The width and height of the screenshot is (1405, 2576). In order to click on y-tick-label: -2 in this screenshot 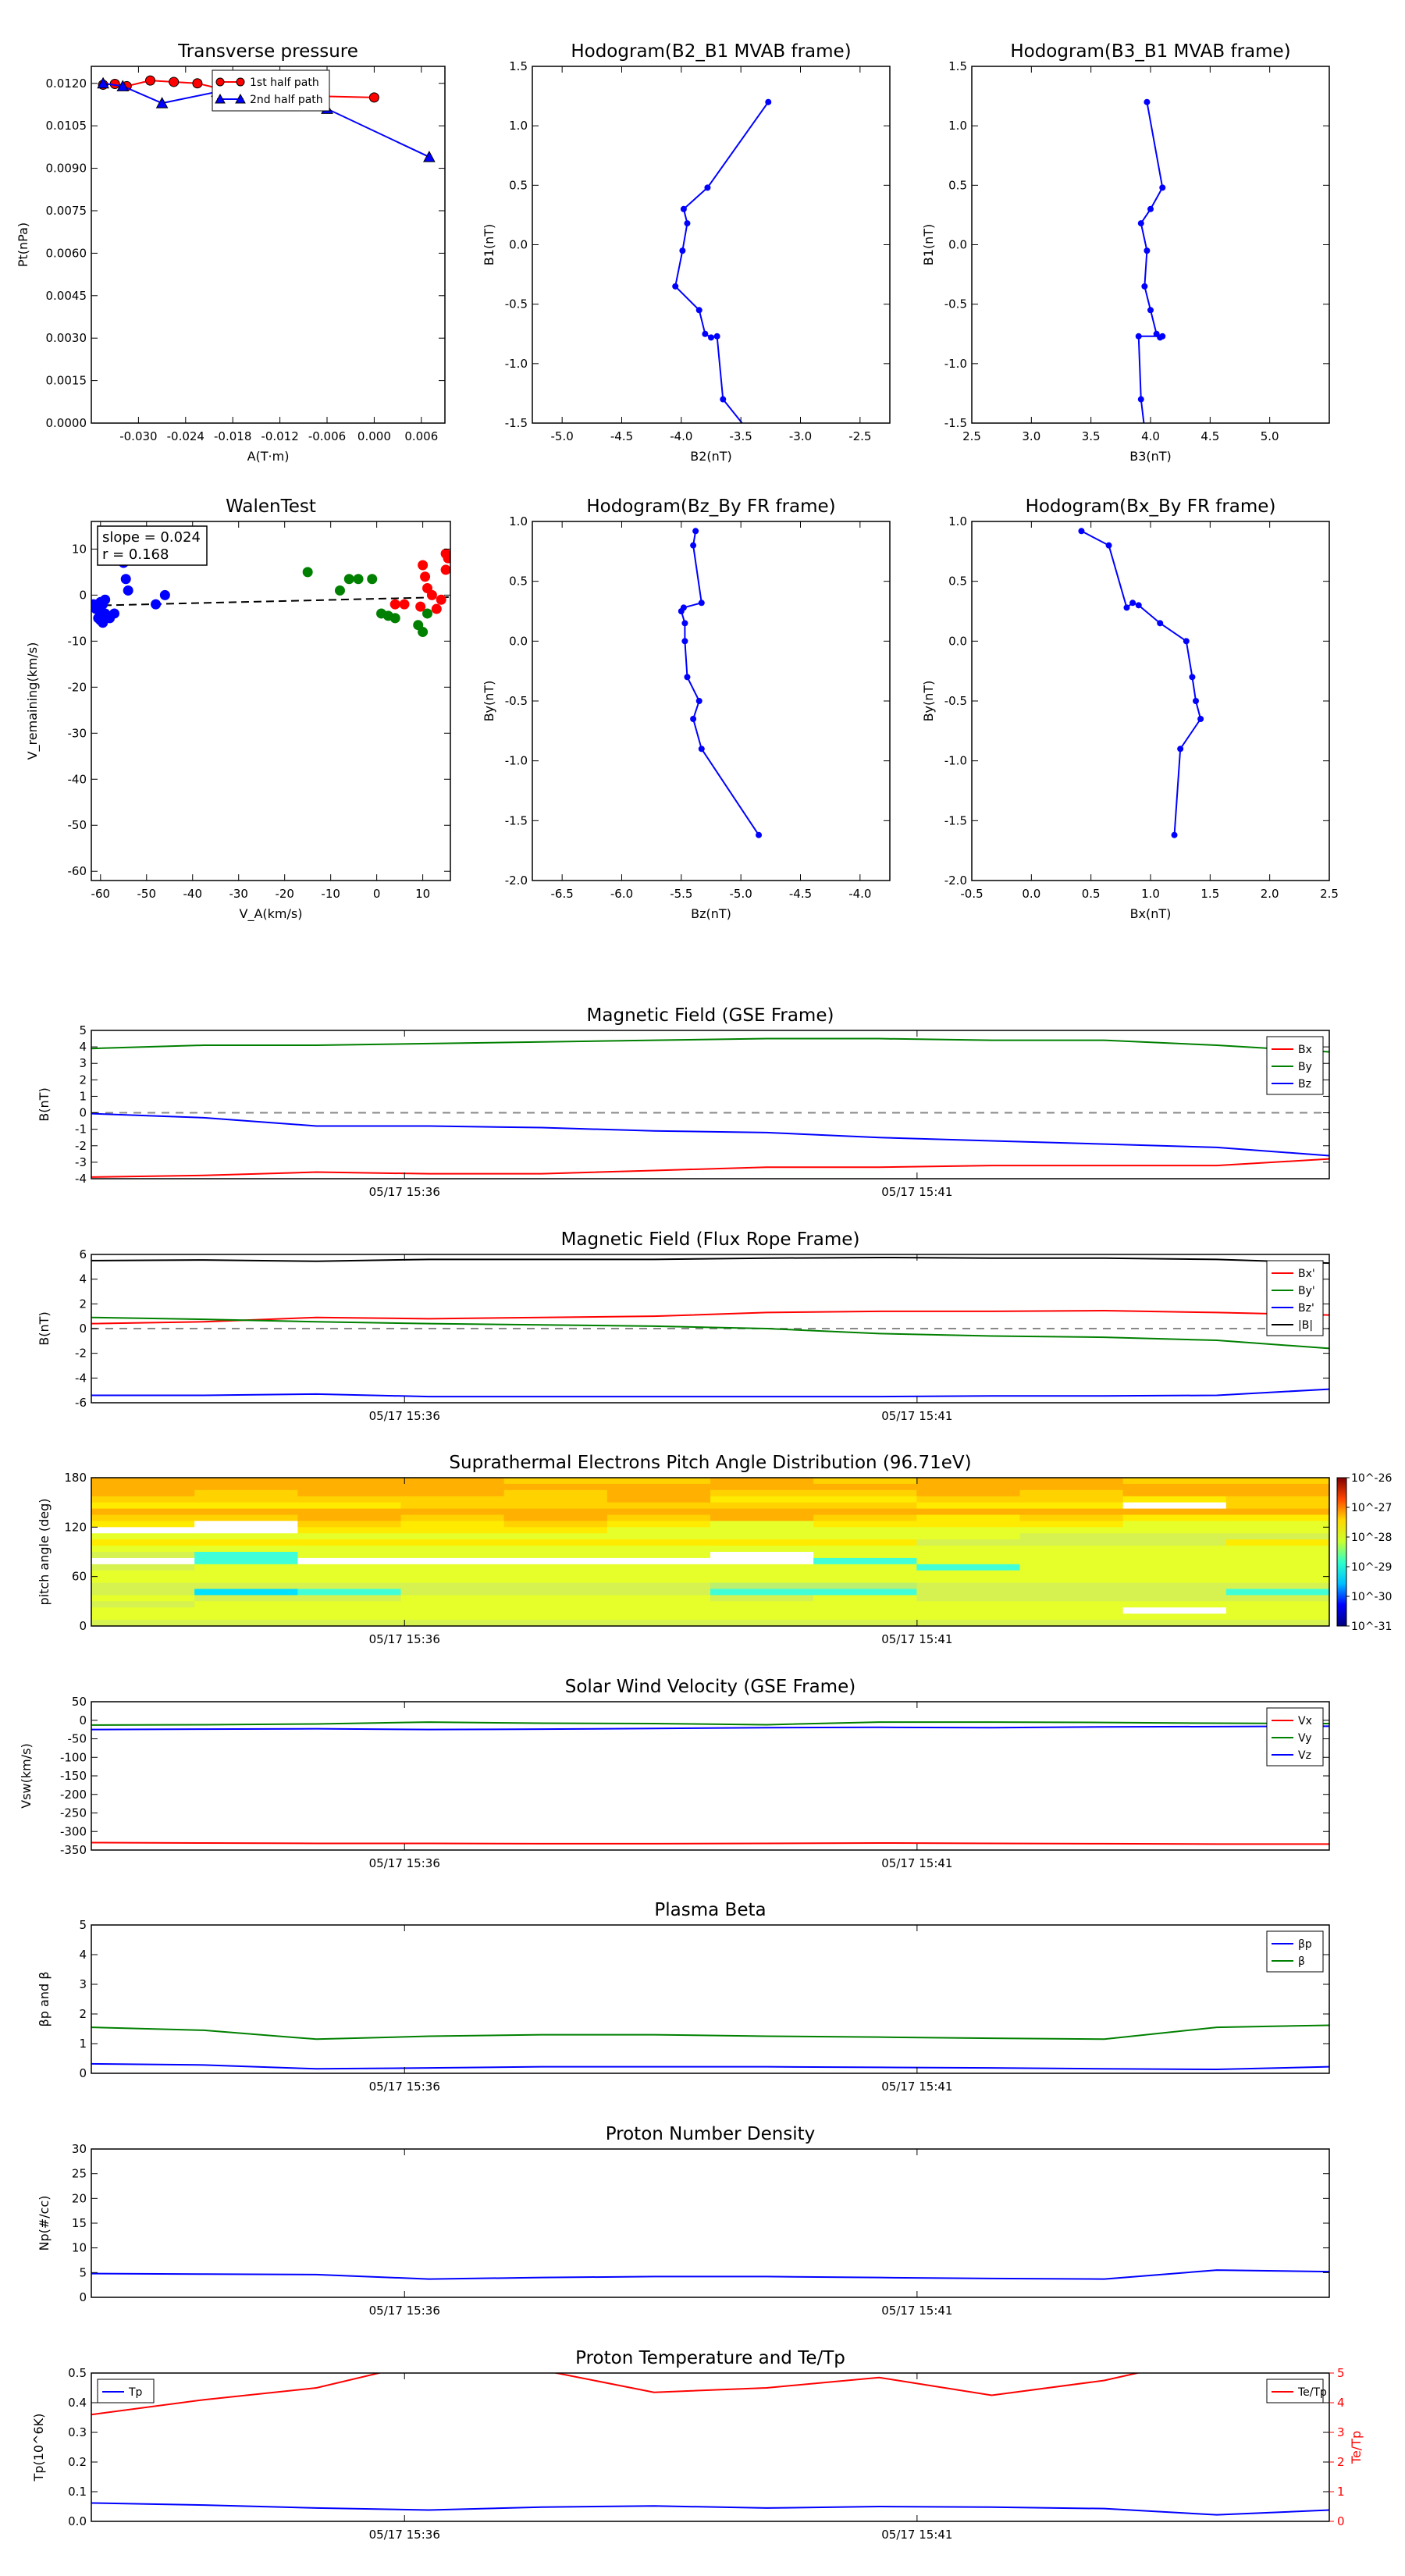, I will do `click(81, 1354)`.